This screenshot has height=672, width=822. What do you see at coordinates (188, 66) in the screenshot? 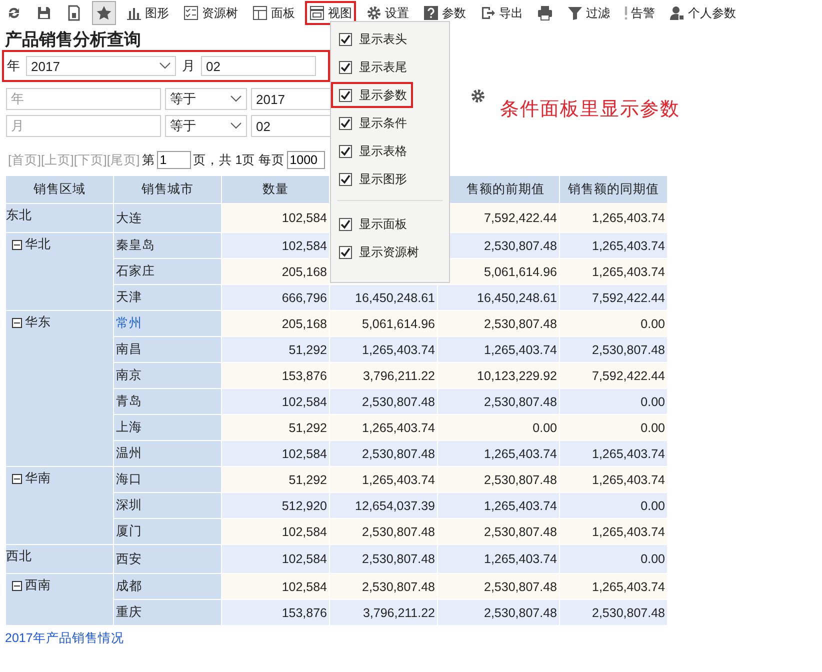
I see `parameter-label: 月` at bounding box center [188, 66].